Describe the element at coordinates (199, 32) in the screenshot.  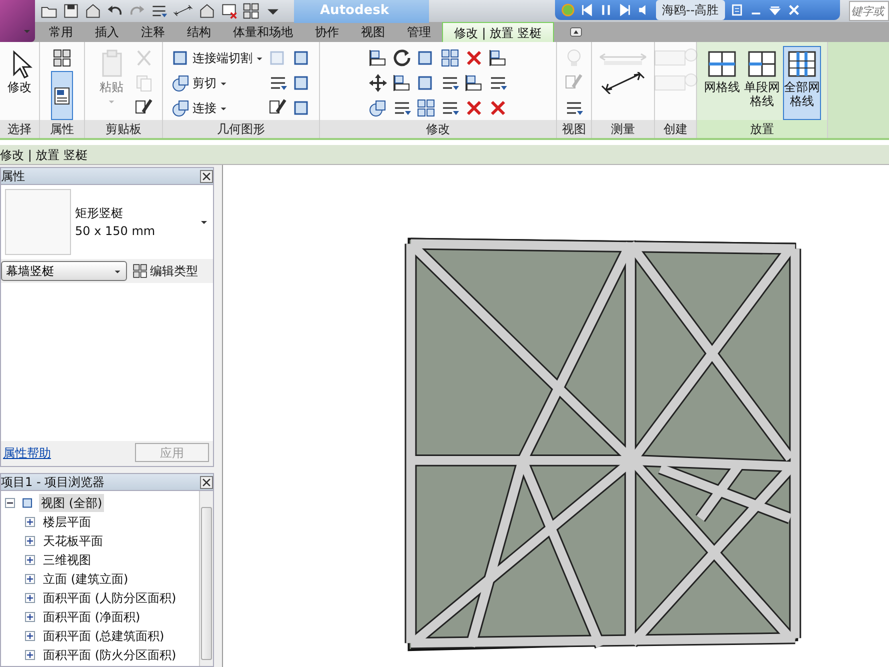
I see `ribbon-tab: 结构` at that location.